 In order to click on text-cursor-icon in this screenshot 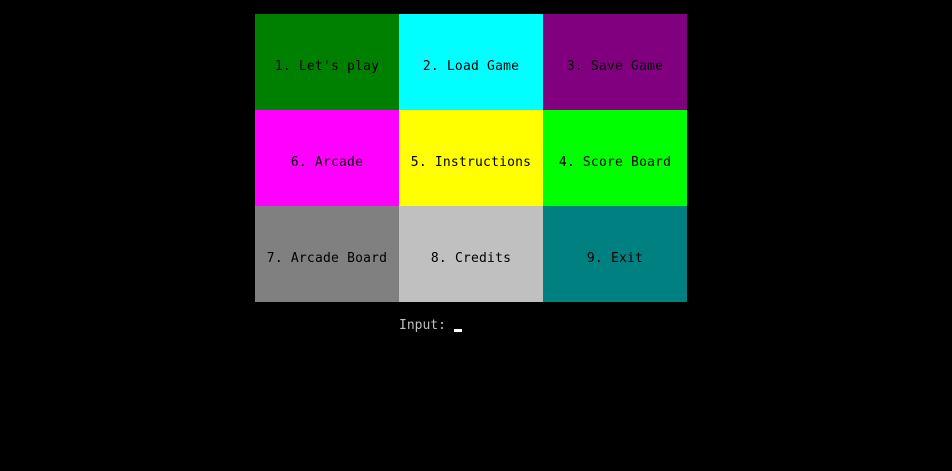, I will do `click(457, 330)`.